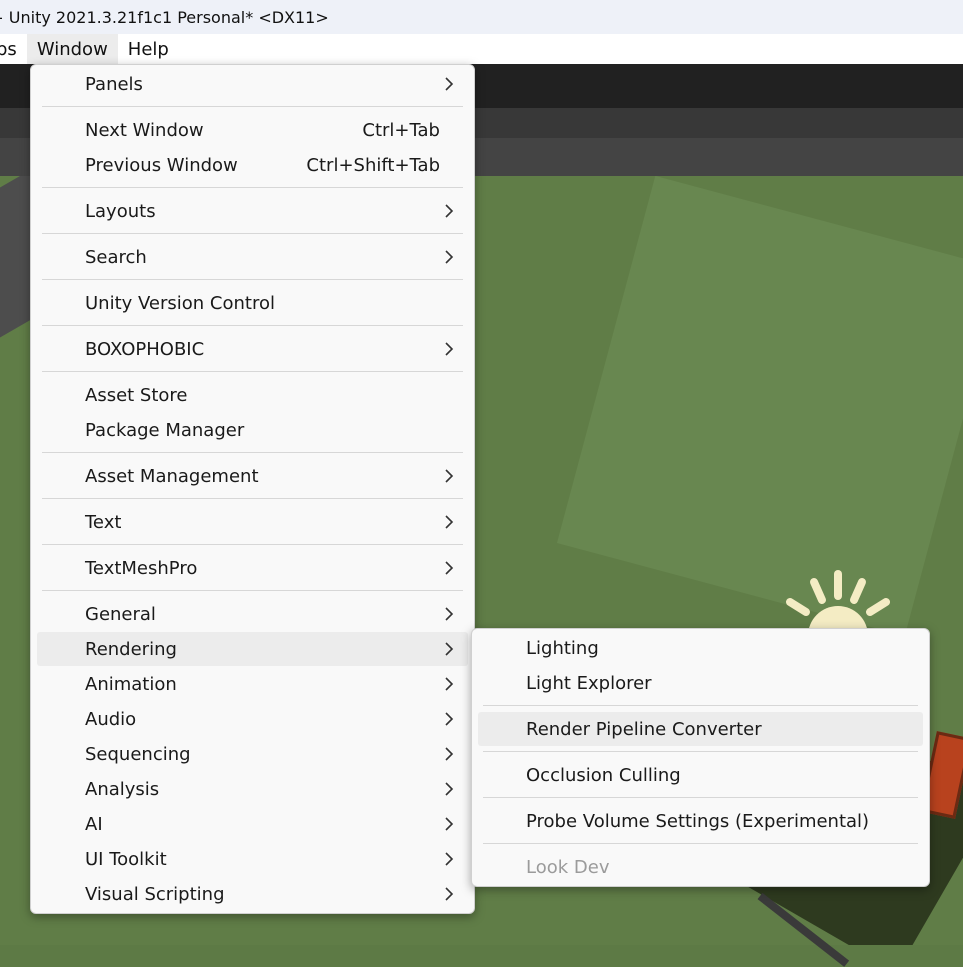 This screenshot has width=963, height=967. Describe the element at coordinates (148, 49) in the screenshot. I see `menu-help: Help` at that location.